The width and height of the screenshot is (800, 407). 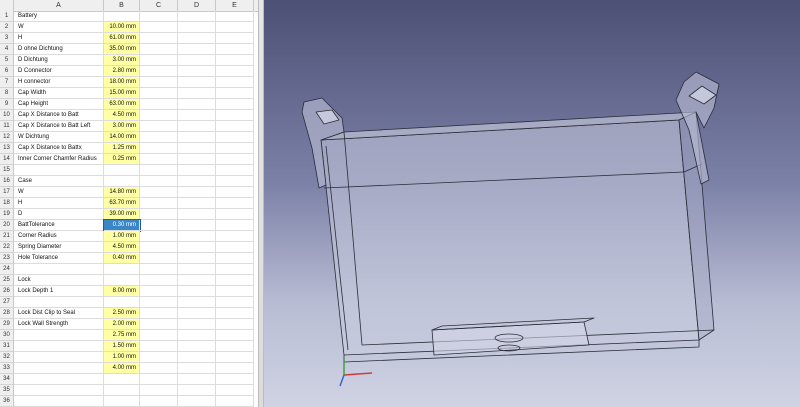 What do you see at coordinates (122, 104) in the screenshot?
I see `cell-b-value: 63.00 mm` at bounding box center [122, 104].